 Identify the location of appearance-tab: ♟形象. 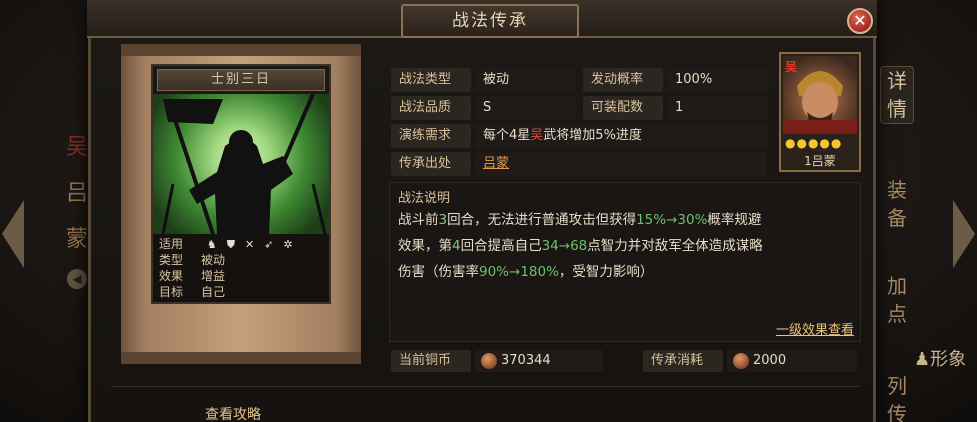
(940, 358).